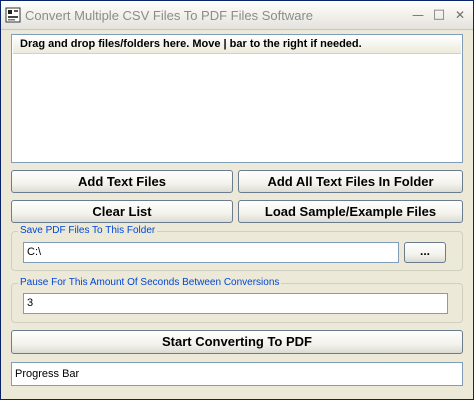  I want to click on minimize-icon: —, so click(418, 15).